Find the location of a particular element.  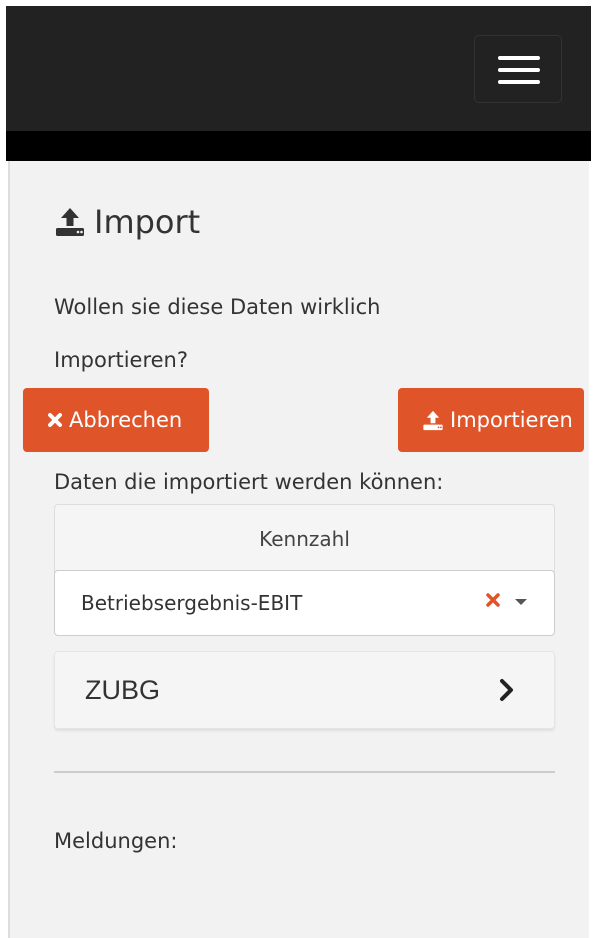

kennzahl-select: Betriebsergebnis-EBIT is located at coordinates (304, 603).